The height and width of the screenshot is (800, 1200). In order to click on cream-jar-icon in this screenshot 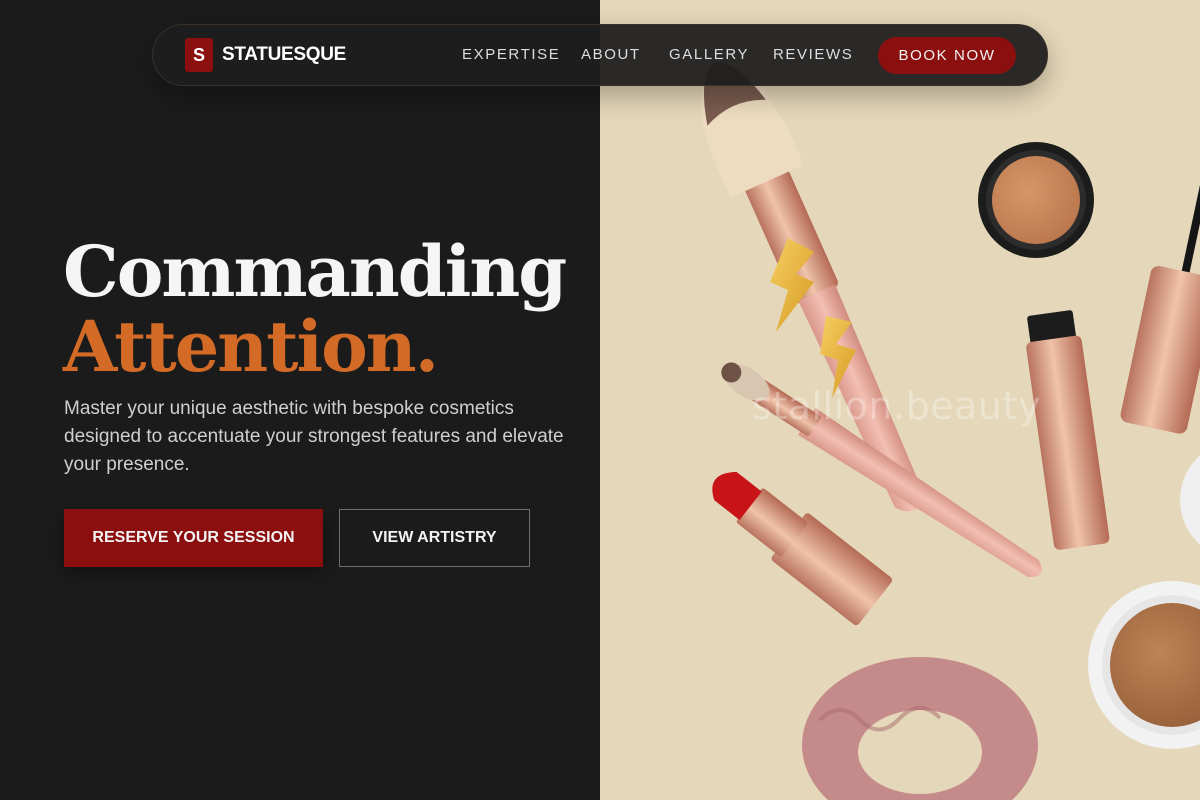, I will do `click(1036, 200)`.